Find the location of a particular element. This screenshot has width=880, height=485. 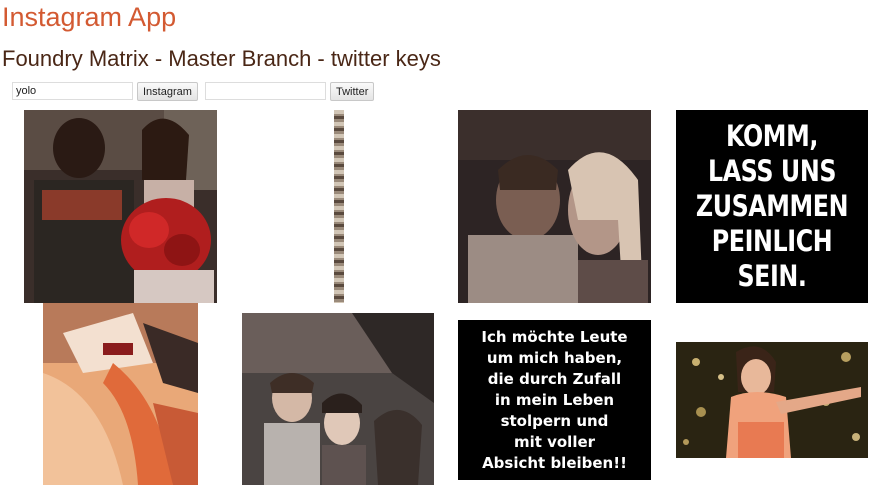

photo-couple-roses is located at coordinates (120, 206).